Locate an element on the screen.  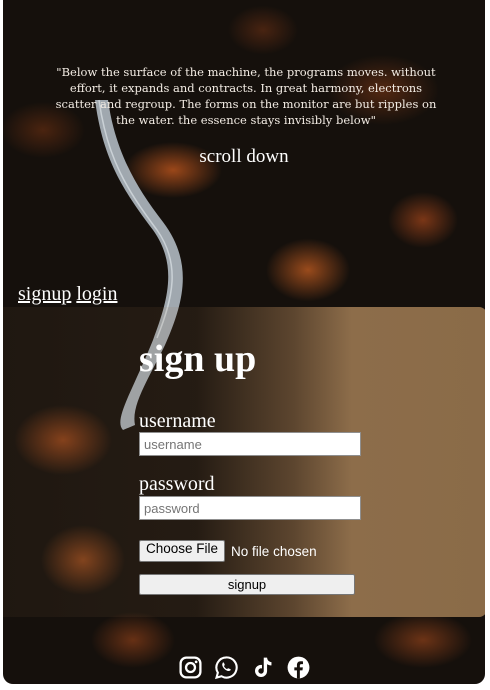
signup-button: signup is located at coordinates (247, 584).